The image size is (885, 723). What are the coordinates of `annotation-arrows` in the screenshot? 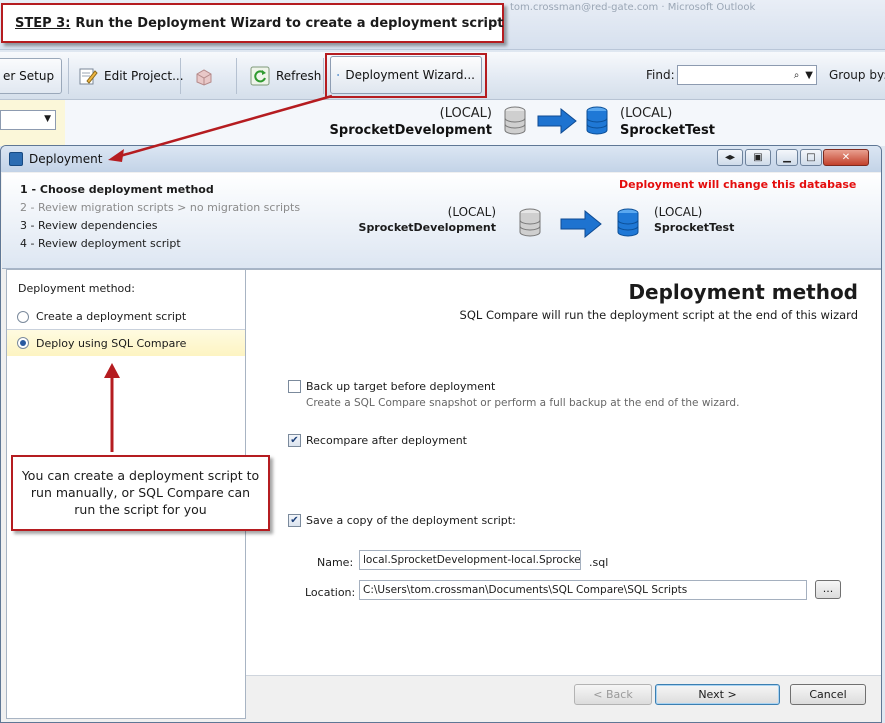 It's located at (218, 273).